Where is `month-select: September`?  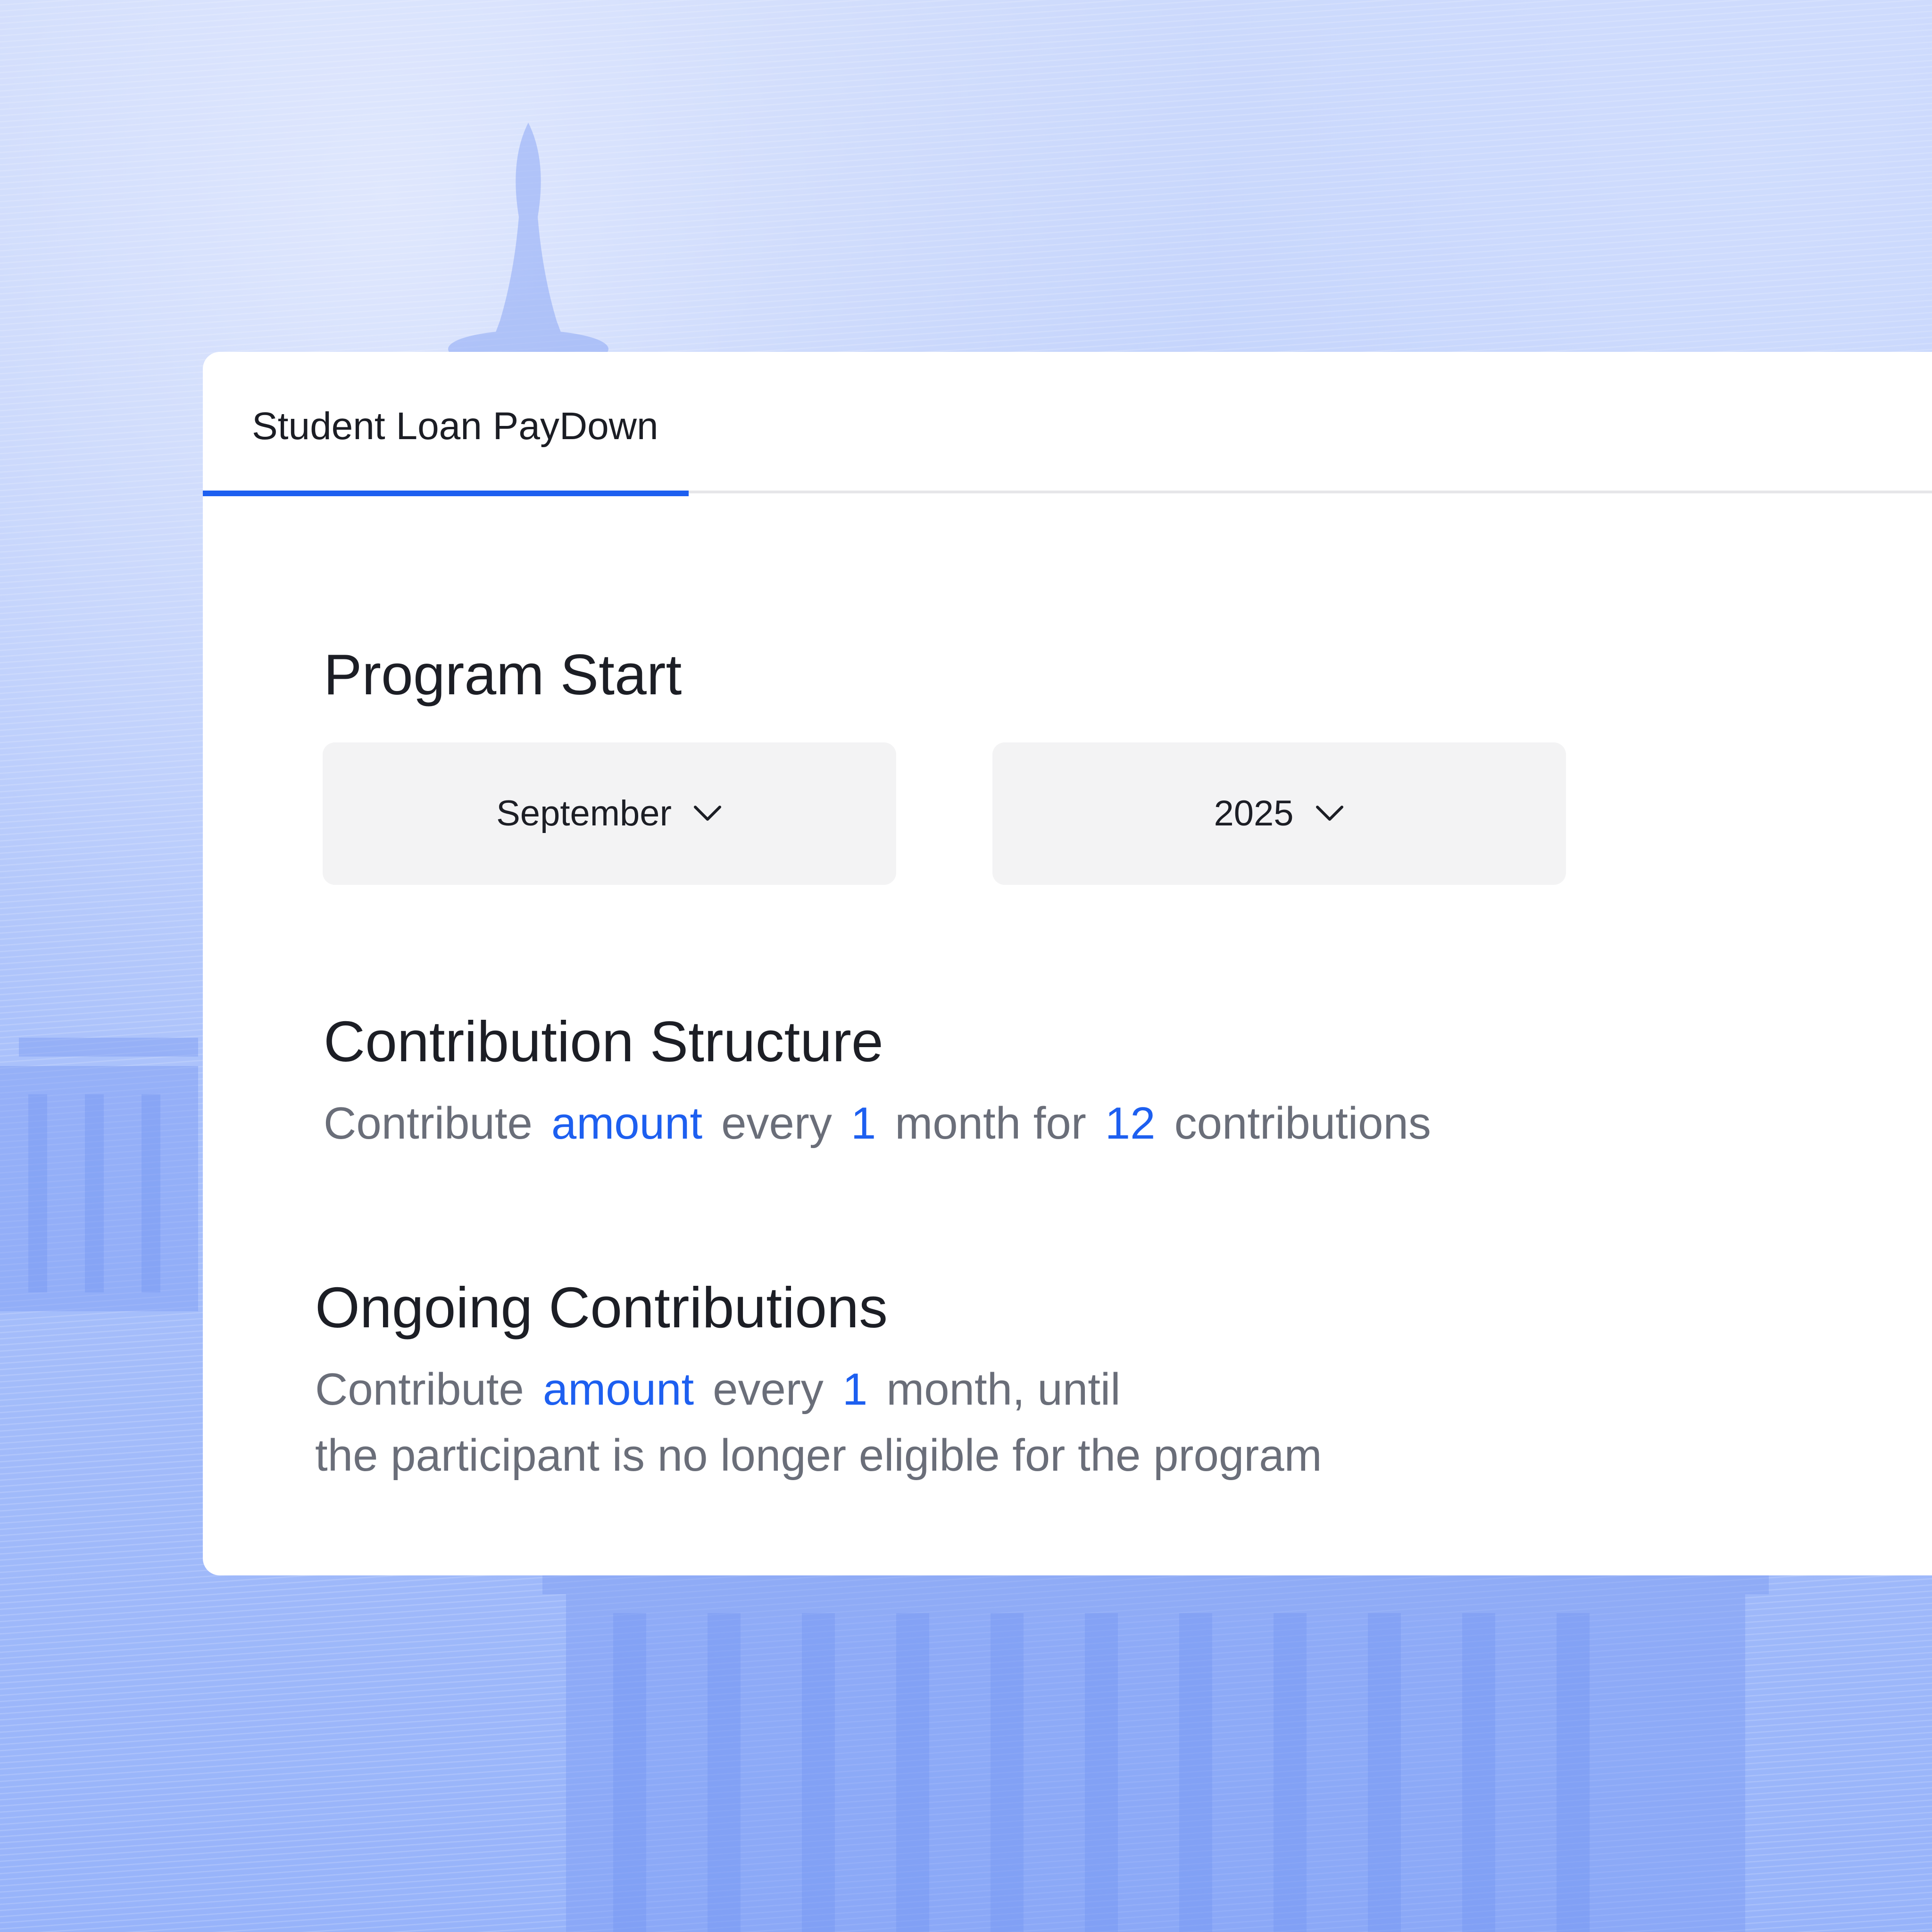
month-select: September is located at coordinates (610, 813).